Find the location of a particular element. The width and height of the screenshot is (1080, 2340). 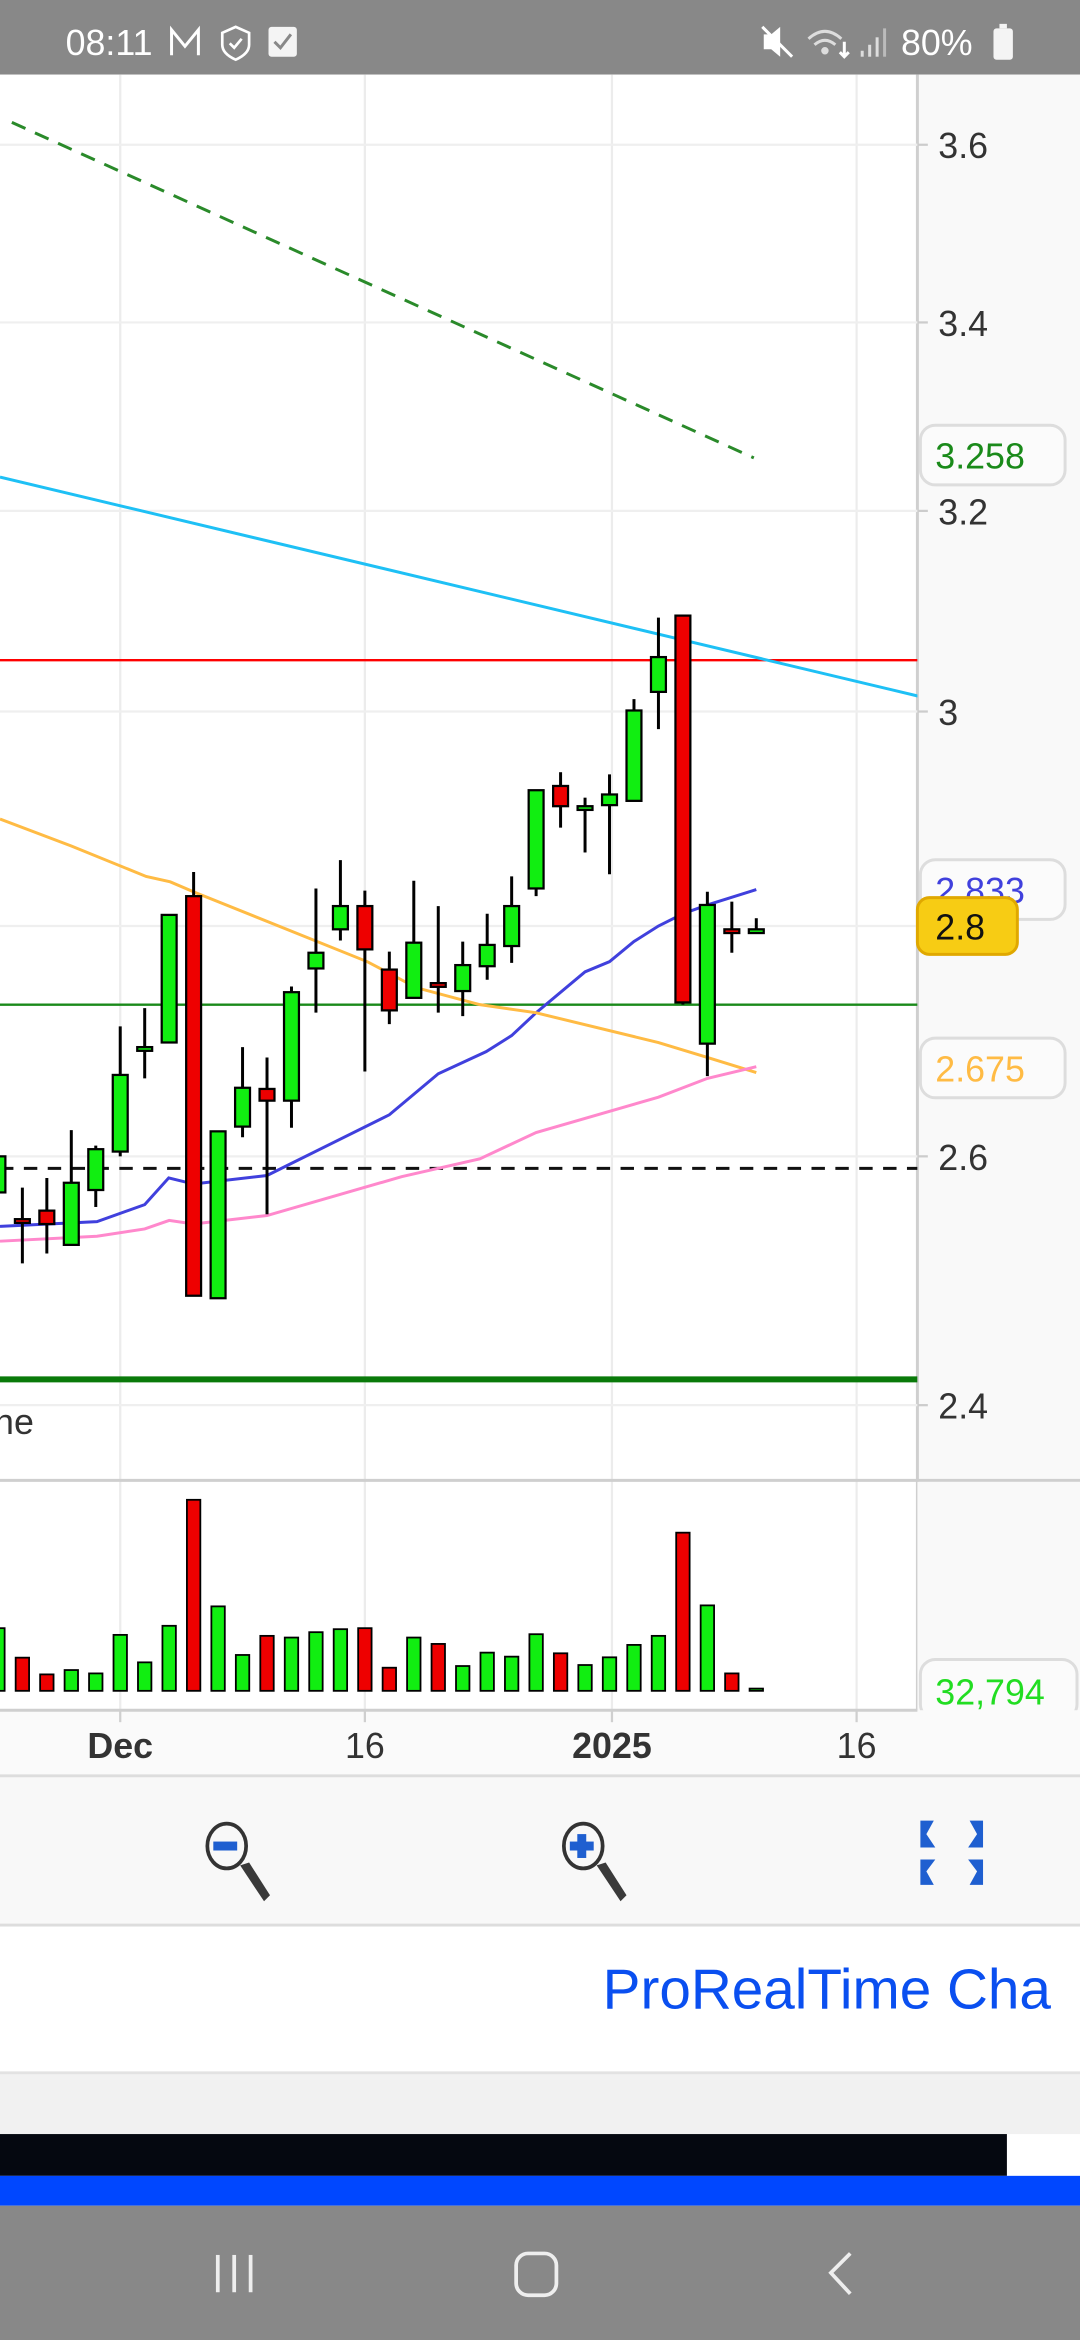

date-label: Dec is located at coordinates (120, 1746).